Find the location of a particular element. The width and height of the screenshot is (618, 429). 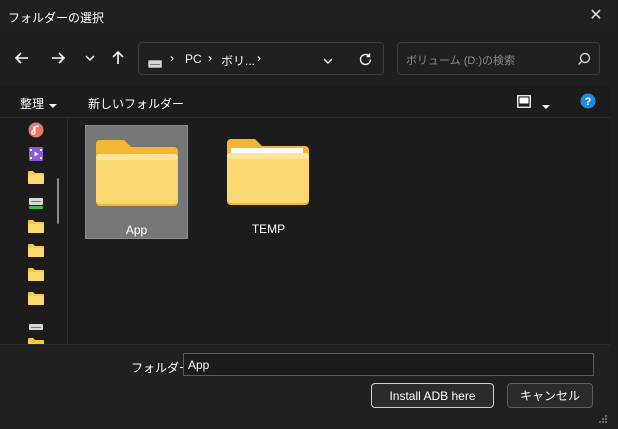

view-options-chevron-icon is located at coordinates (546, 107).